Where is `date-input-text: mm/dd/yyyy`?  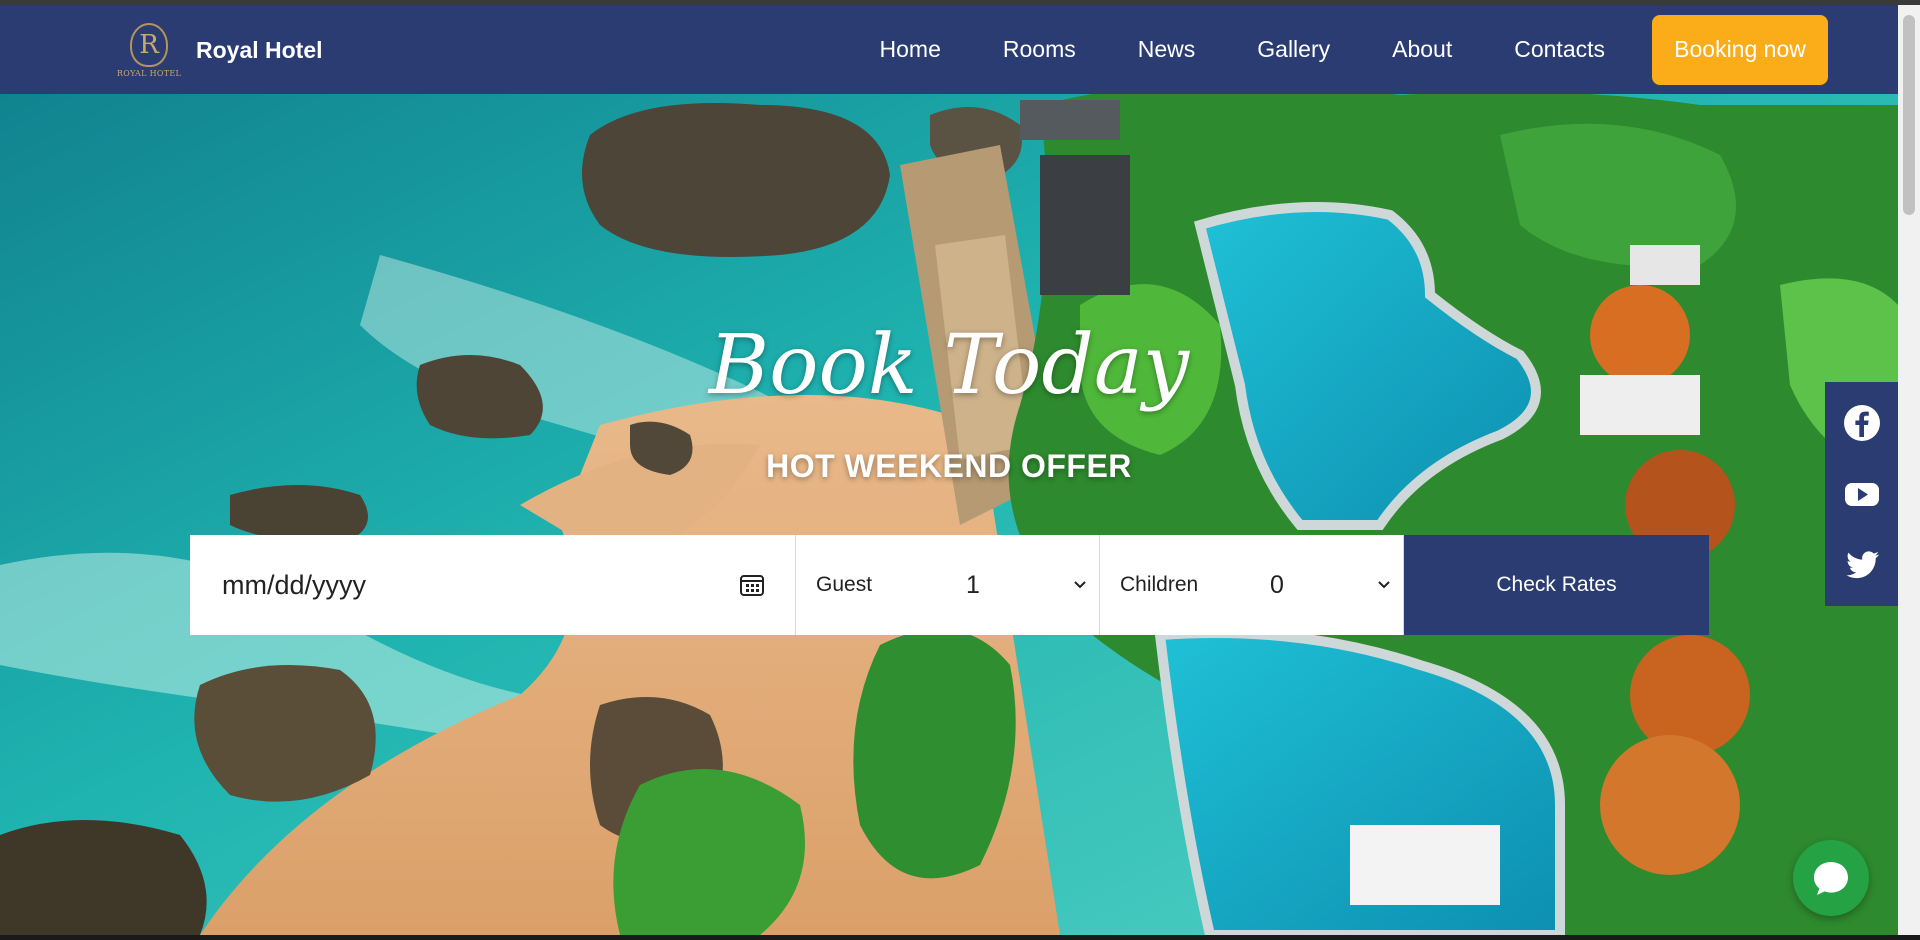 date-input-text: mm/dd/yyyy is located at coordinates (294, 585).